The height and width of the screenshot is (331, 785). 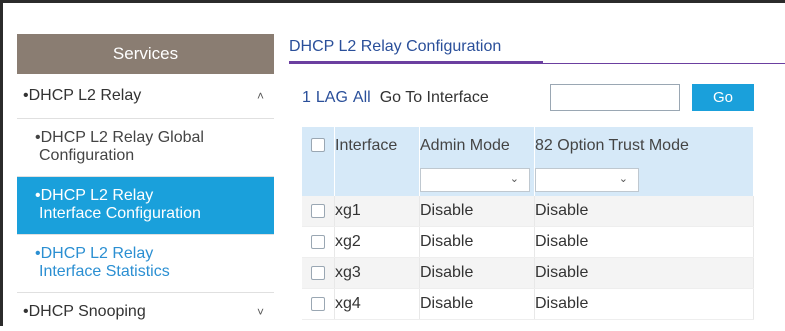 I want to click on sidebar-item-interface-configuration: •DHCP L2 Relay Interface Configuration, so click(x=145, y=206).